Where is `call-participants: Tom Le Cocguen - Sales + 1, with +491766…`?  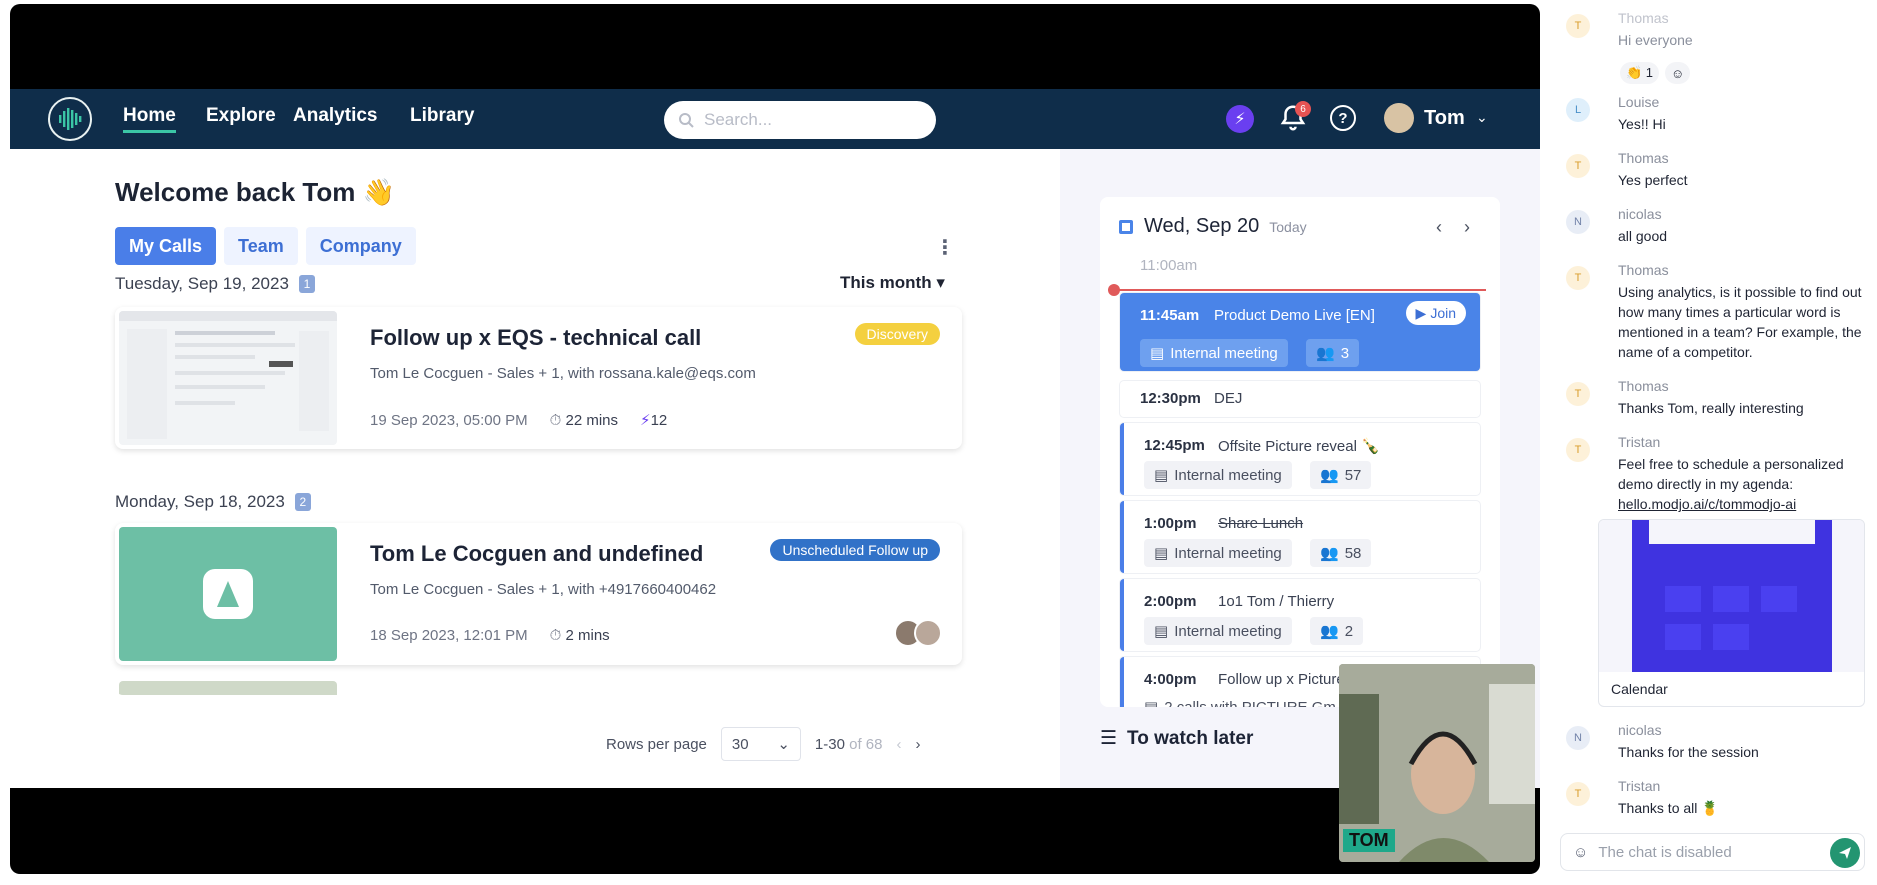
call-participants: Tom Le Cocguen - Sales + 1, with +491766… is located at coordinates (543, 589).